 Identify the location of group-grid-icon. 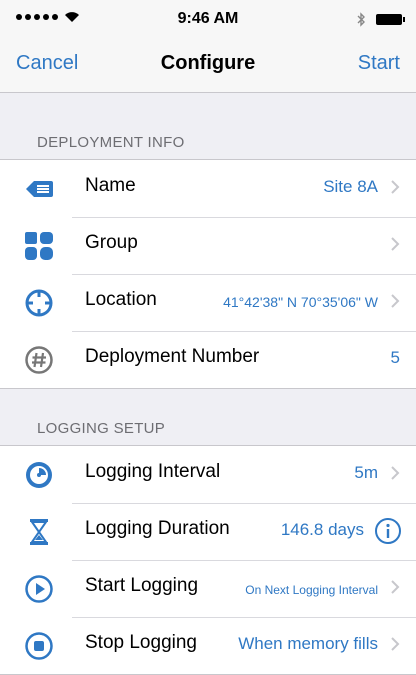
(39, 246).